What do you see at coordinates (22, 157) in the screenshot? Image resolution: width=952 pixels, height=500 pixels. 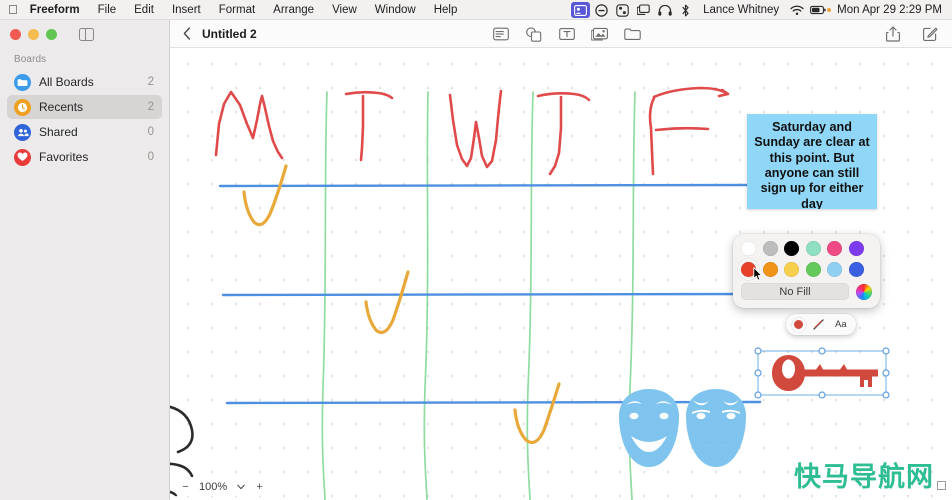 I see `heart-icon` at bounding box center [22, 157].